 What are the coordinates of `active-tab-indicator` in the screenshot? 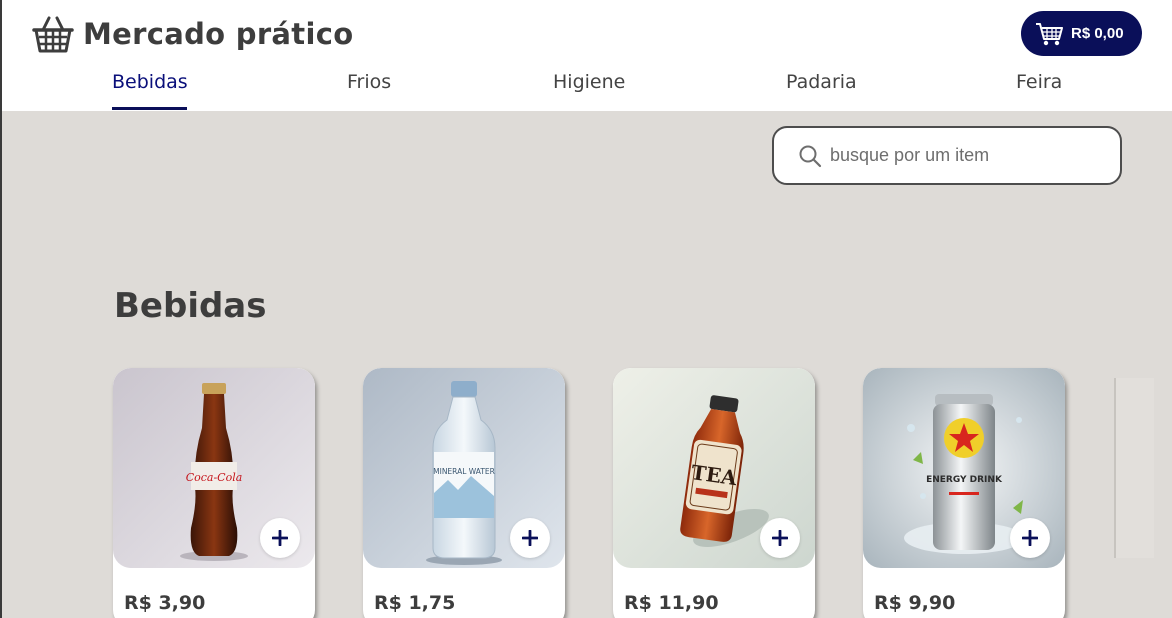 It's located at (149, 108).